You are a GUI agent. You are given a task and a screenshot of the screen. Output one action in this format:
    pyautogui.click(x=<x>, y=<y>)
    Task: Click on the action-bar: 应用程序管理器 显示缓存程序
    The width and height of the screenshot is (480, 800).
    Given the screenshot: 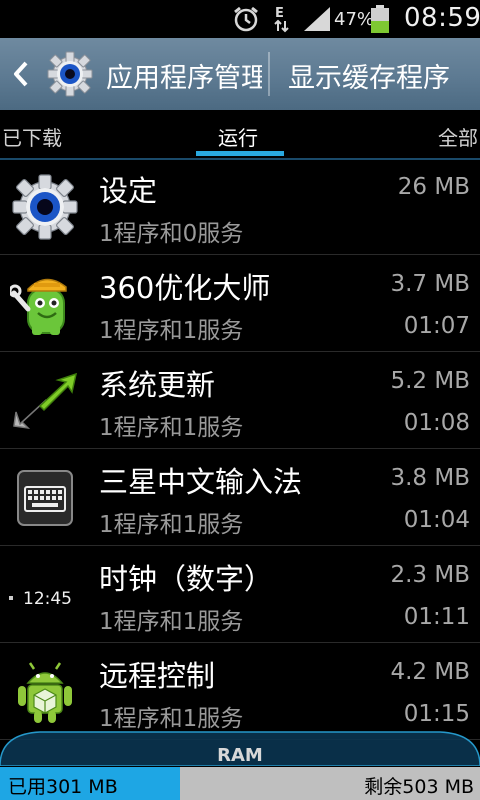 What is the action you would take?
    pyautogui.click(x=240, y=74)
    